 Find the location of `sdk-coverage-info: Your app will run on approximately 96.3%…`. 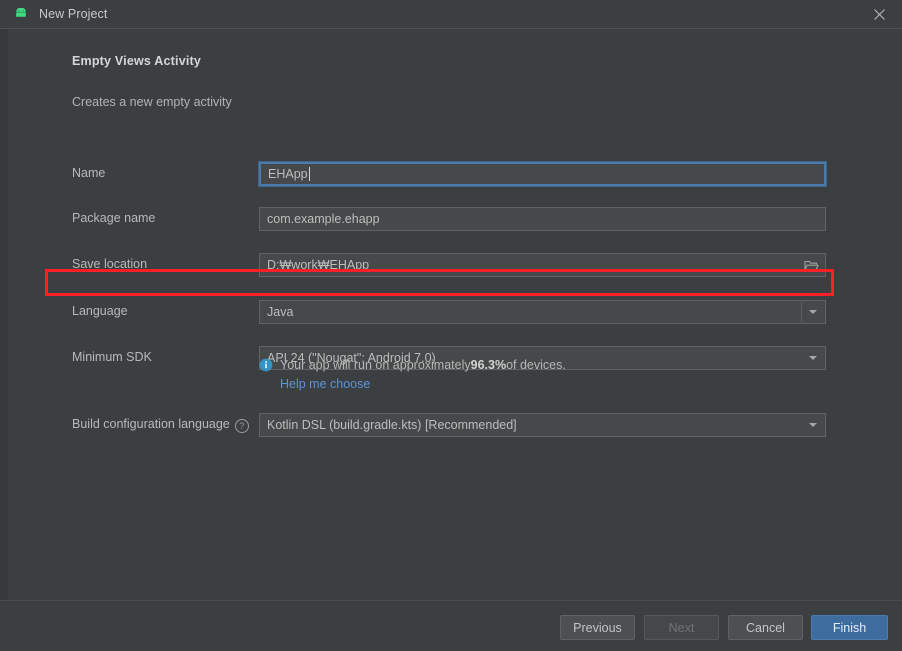

sdk-coverage-info: Your app will run on approximately 96.3%… is located at coordinates (412, 365).